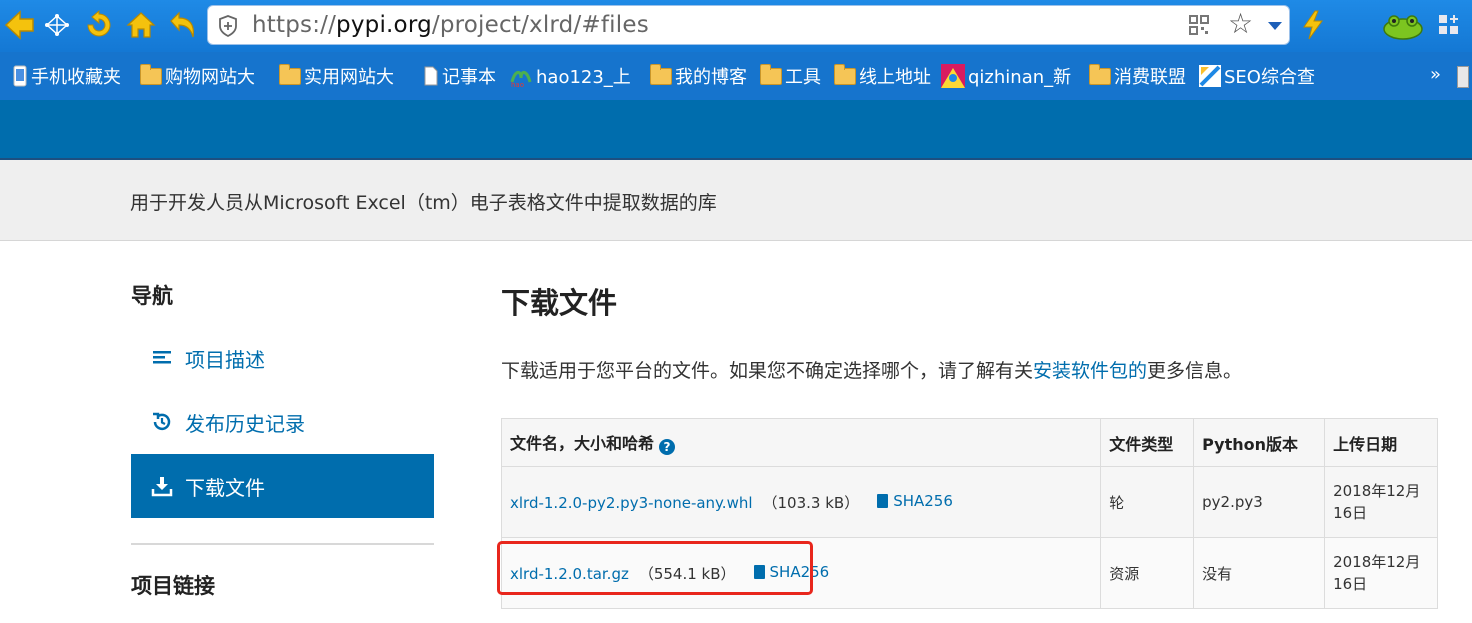 Image resolution: width=1472 pixels, height=623 pixels. Describe the element at coordinates (1435, 74) in the screenshot. I see `bookmarks-more-button: »` at that location.